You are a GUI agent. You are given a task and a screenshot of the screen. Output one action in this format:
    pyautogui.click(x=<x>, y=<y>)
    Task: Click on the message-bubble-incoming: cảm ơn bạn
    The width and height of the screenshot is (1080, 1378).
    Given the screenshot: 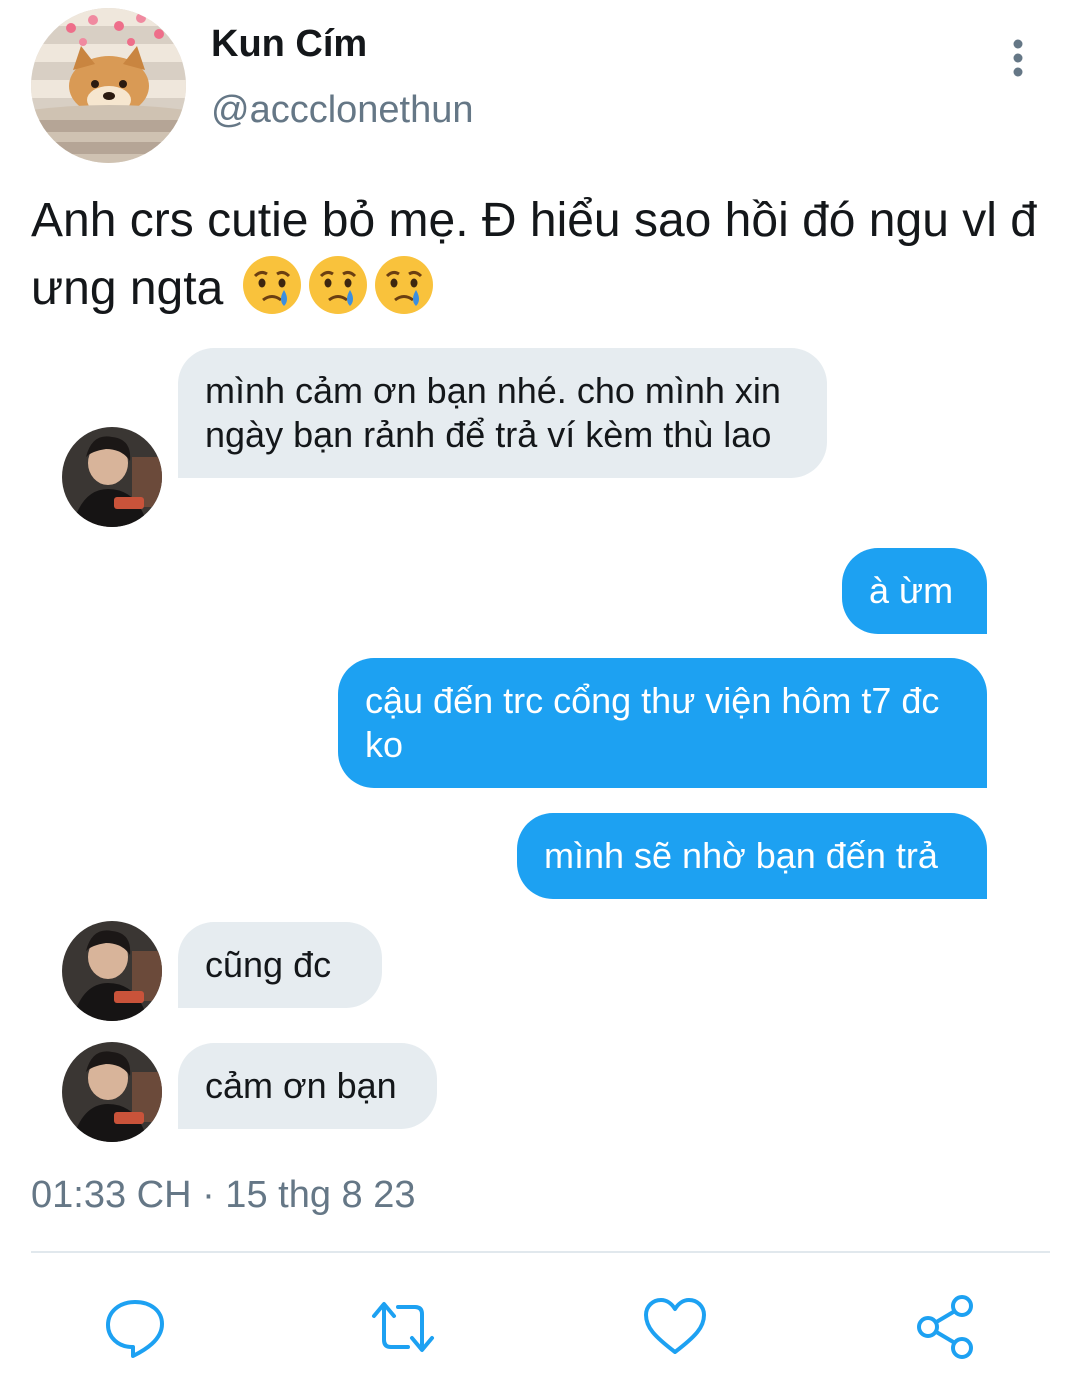 What is the action you would take?
    pyautogui.click(x=307, y=1086)
    